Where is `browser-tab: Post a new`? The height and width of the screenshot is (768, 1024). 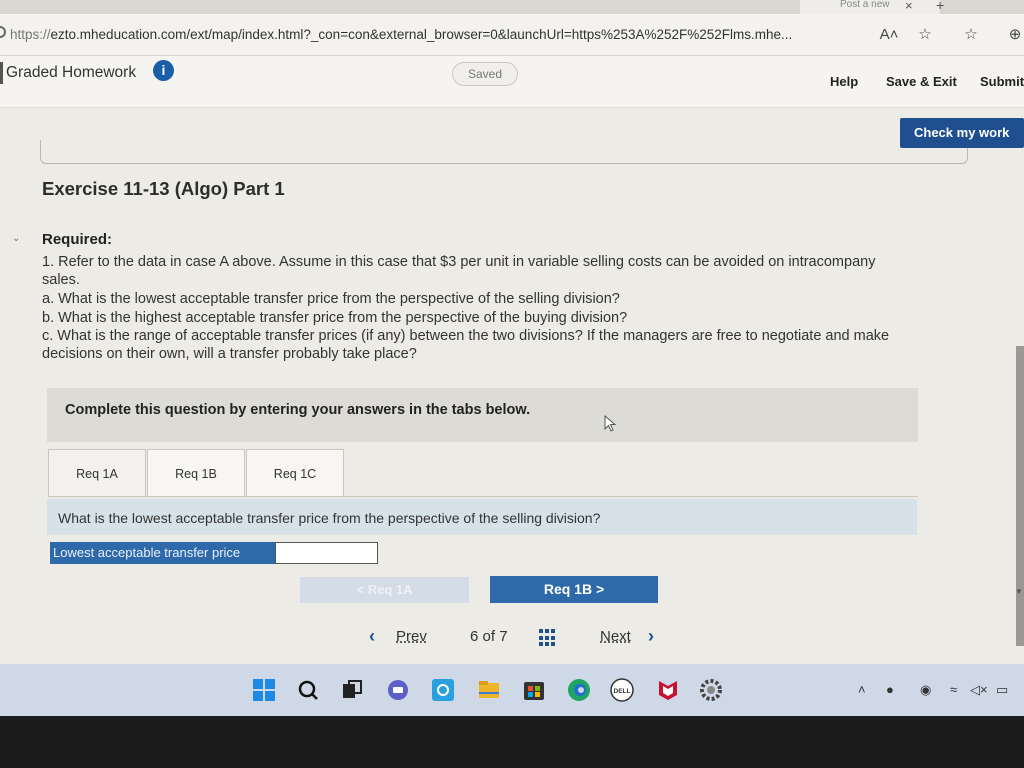 browser-tab: Post a new is located at coordinates (870, 7).